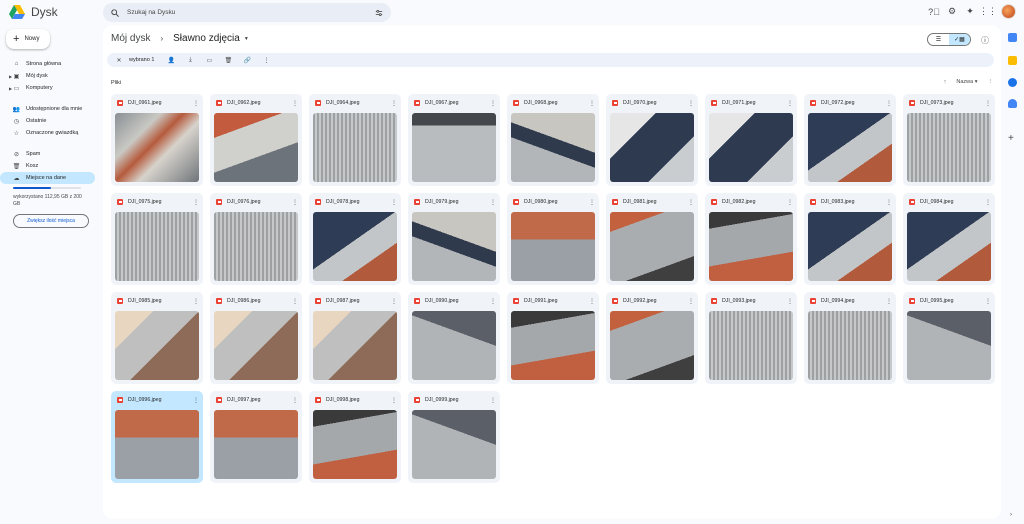  What do you see at coordinates (50, 166) in the screenshot?
I see `sidebar-item-trash: 🗑 Kosz` at bounding box center [50, 166].